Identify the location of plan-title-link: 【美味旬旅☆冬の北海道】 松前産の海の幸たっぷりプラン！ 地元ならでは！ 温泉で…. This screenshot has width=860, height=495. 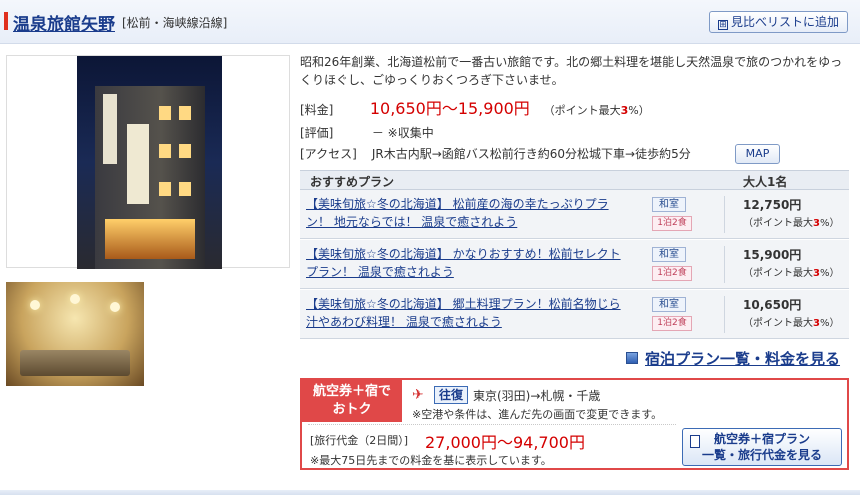
(466, 213).